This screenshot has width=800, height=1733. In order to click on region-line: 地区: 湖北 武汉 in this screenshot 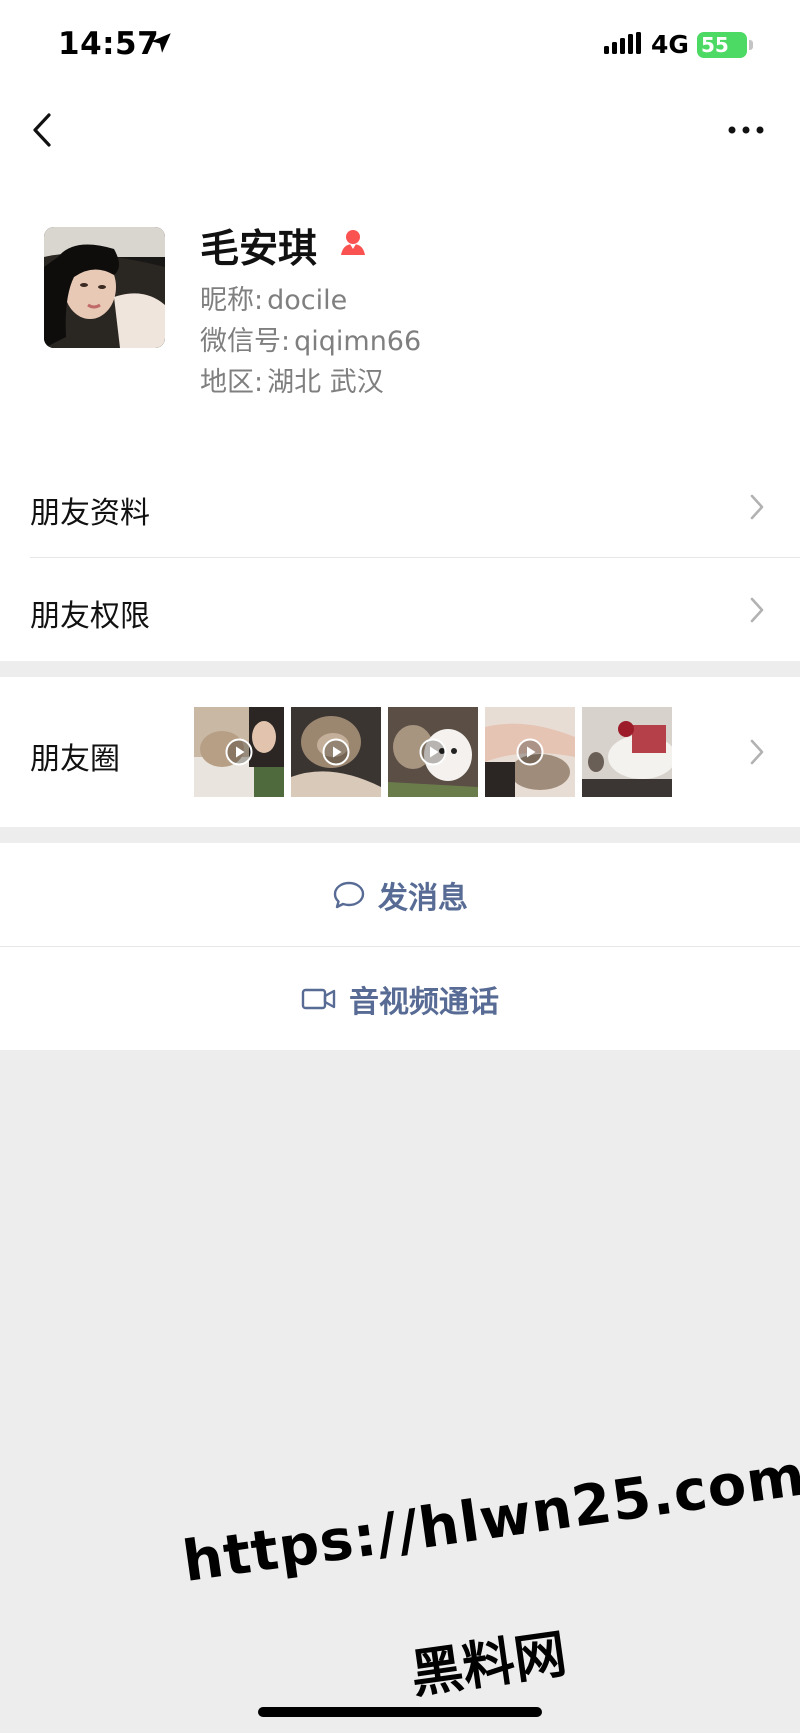, I will do `click(292, 379)`.